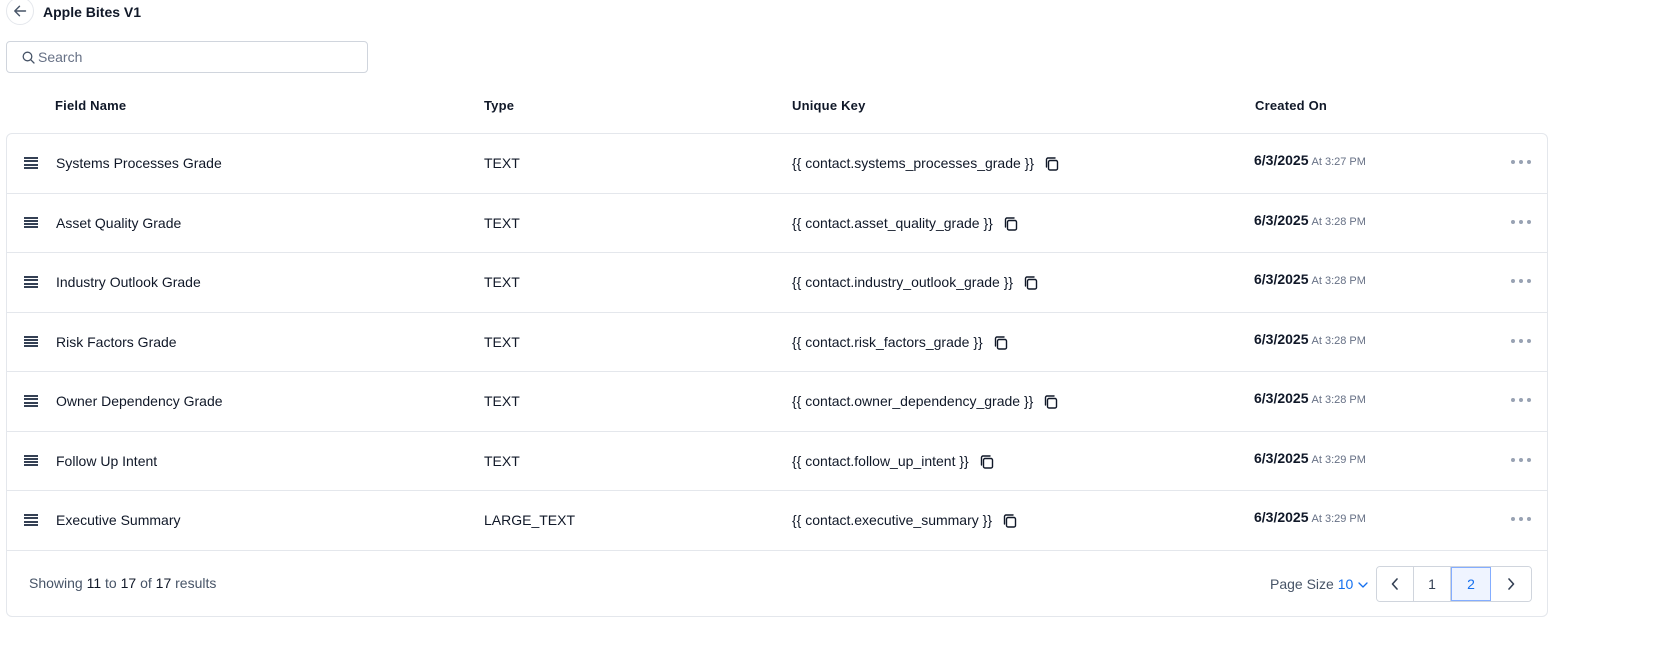 The image size is (1660, 663). I want to click on back-button, so click(20, 12).